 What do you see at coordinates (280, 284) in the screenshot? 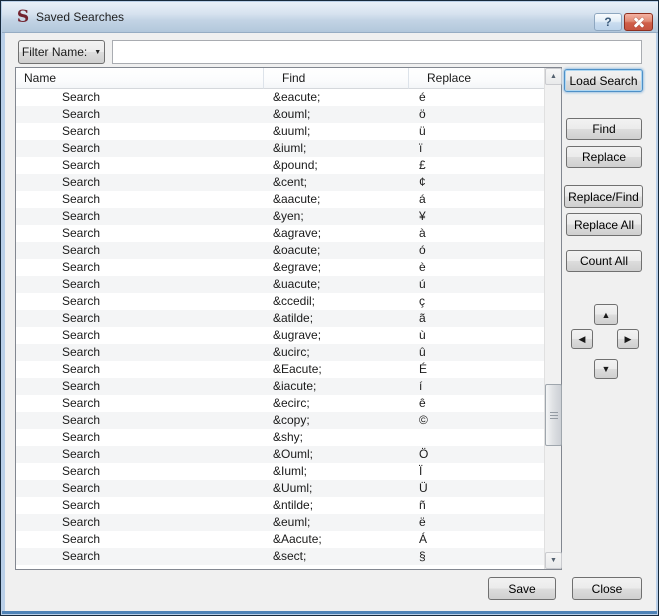
I see `table-row: Search &uacute; ú` at bounding box center [280, 284].